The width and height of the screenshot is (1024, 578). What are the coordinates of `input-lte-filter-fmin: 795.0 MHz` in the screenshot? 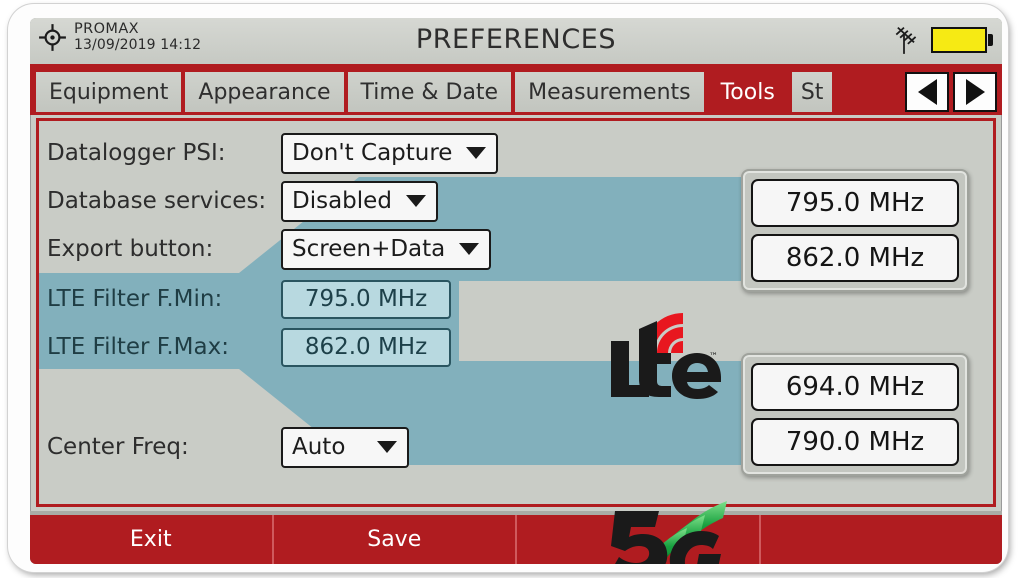 It's located at (366, 299).